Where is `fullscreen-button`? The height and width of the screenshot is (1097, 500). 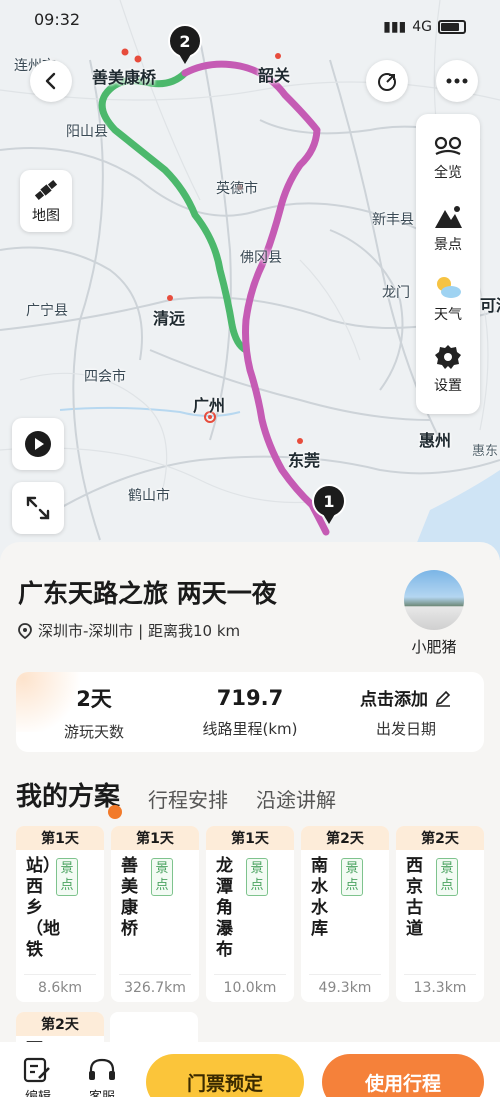 fullscreen-button is located at coordinates (38, 508).